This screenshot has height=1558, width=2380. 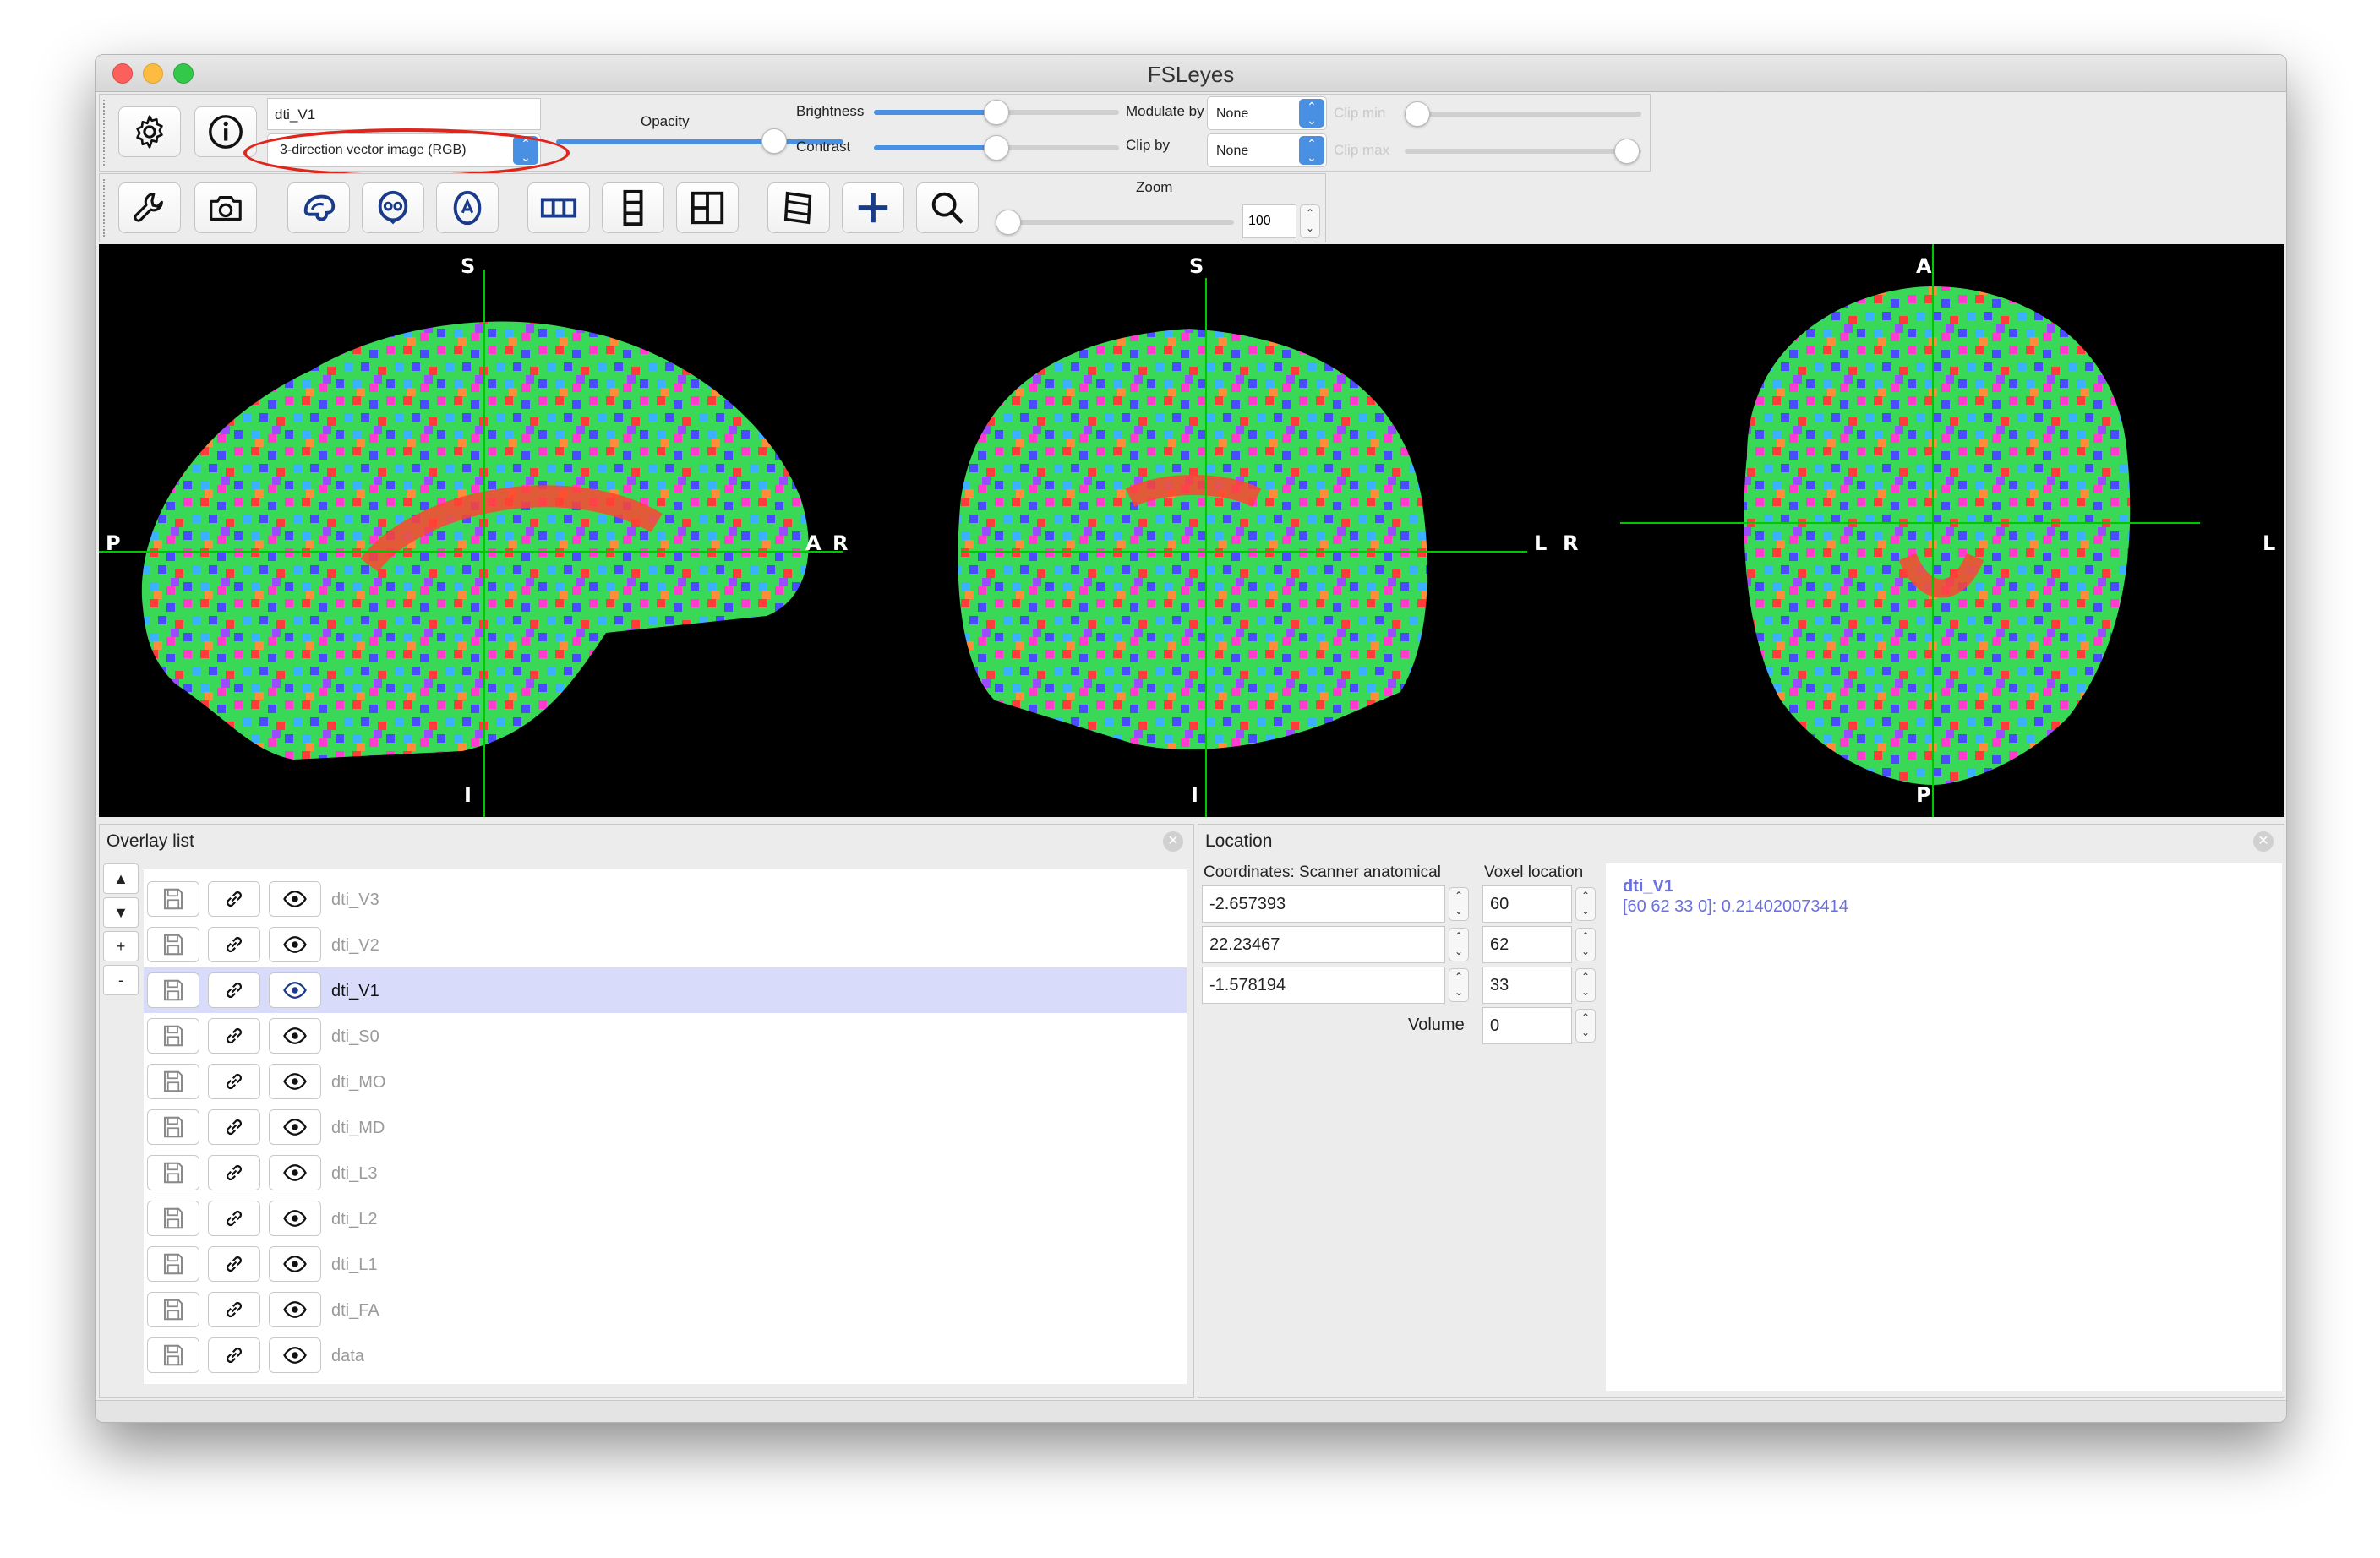 What do you see at coordinates (559, 207) in the screenshot?
I see `horizontal-layout-button` at bounding box center [559, 207].